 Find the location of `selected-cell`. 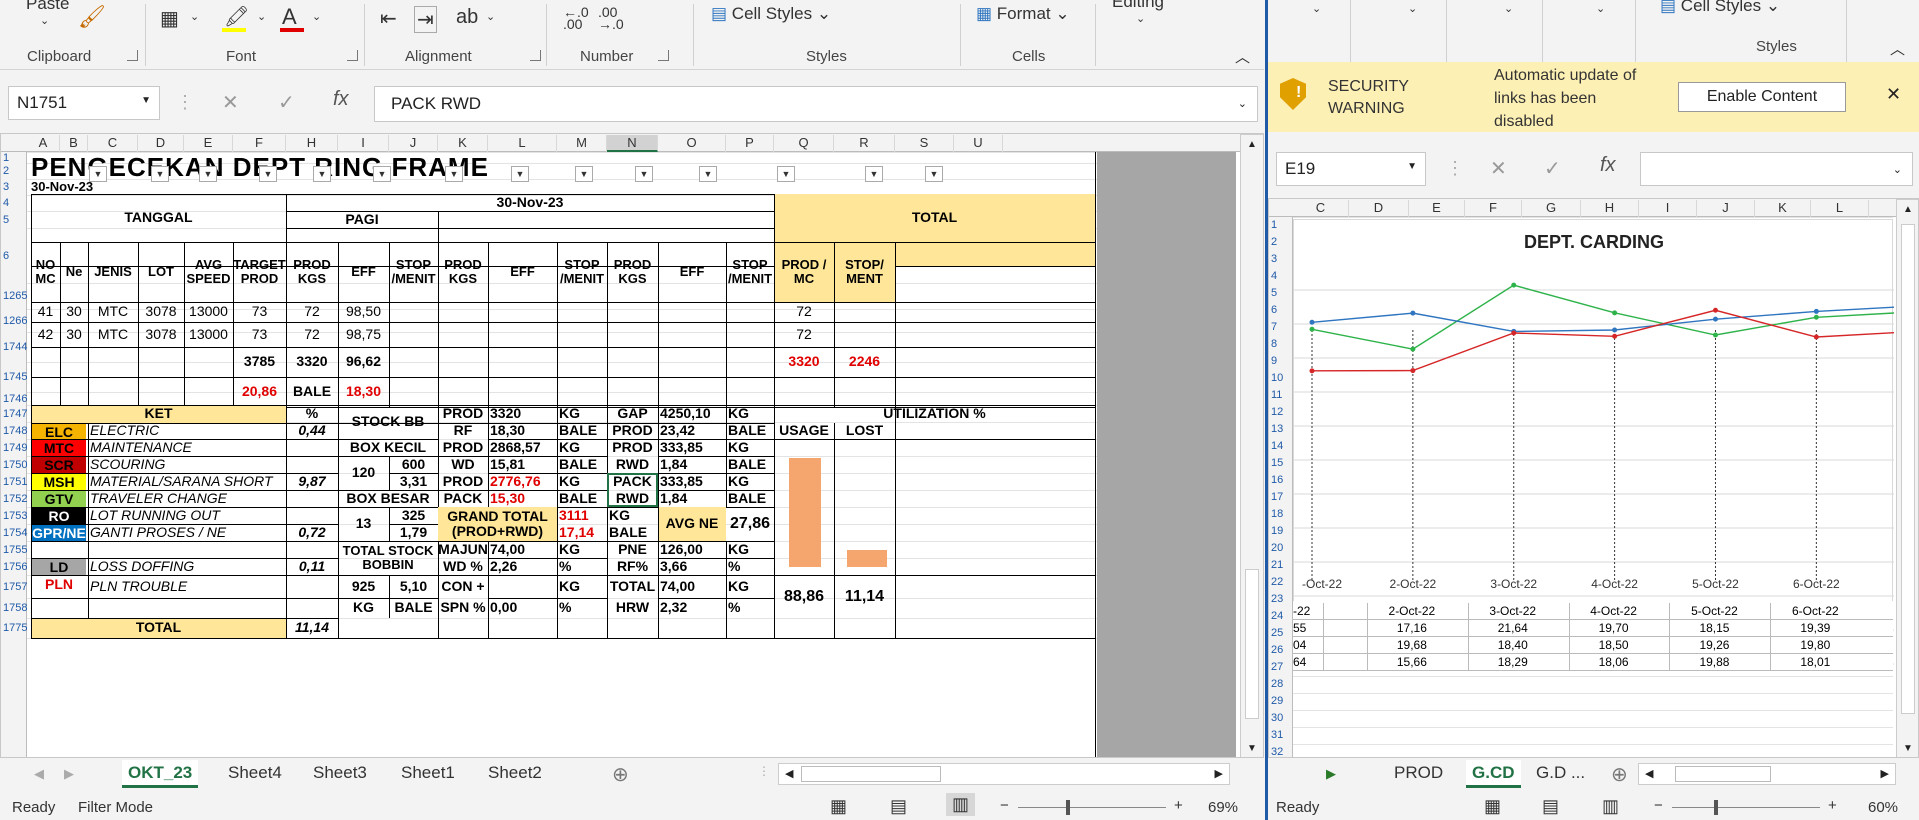

selected-cell is located at coordinates (632, 490).